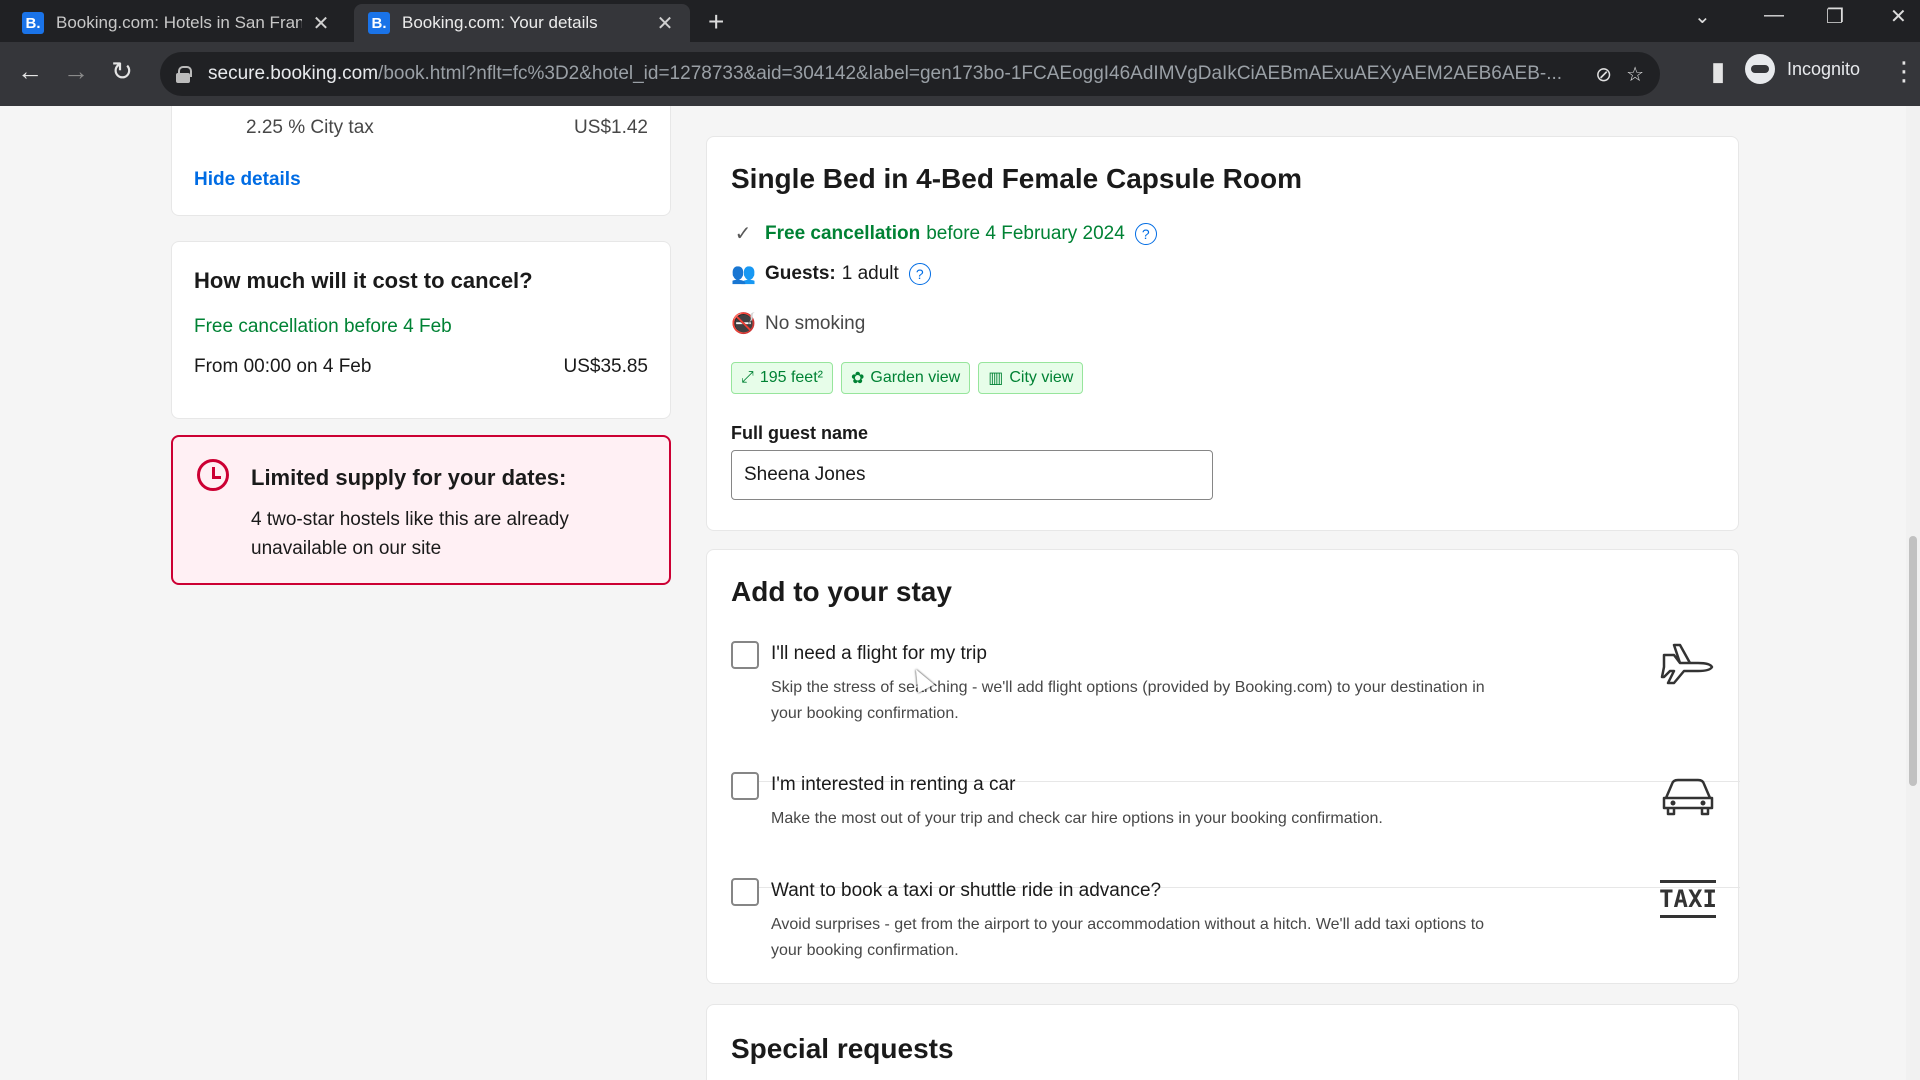  I want to click on browser-tab-your-details: B. Booking.com: Your details ✕, so click(522, 23).